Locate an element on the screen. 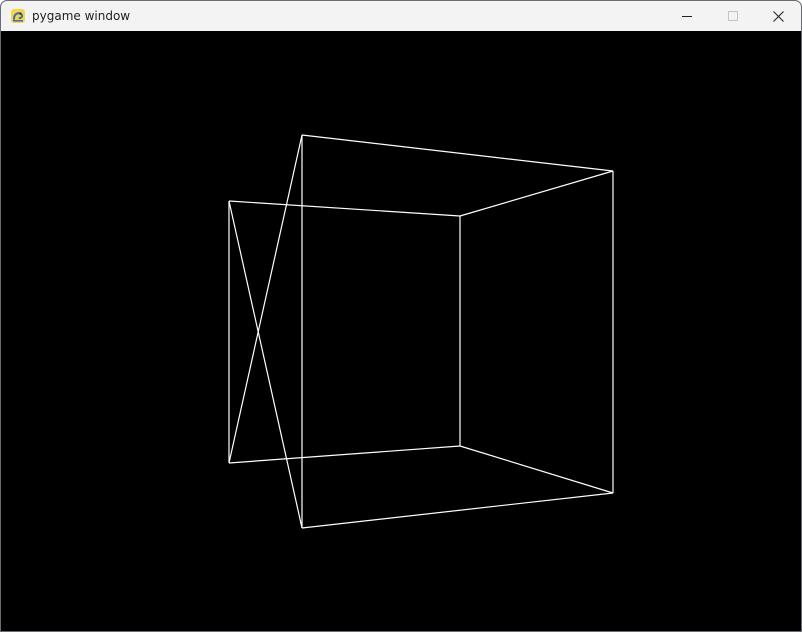 Image resolution: width=802 pixels, height=632 pixels. minimize-icon is located at coordinates (687, 16).